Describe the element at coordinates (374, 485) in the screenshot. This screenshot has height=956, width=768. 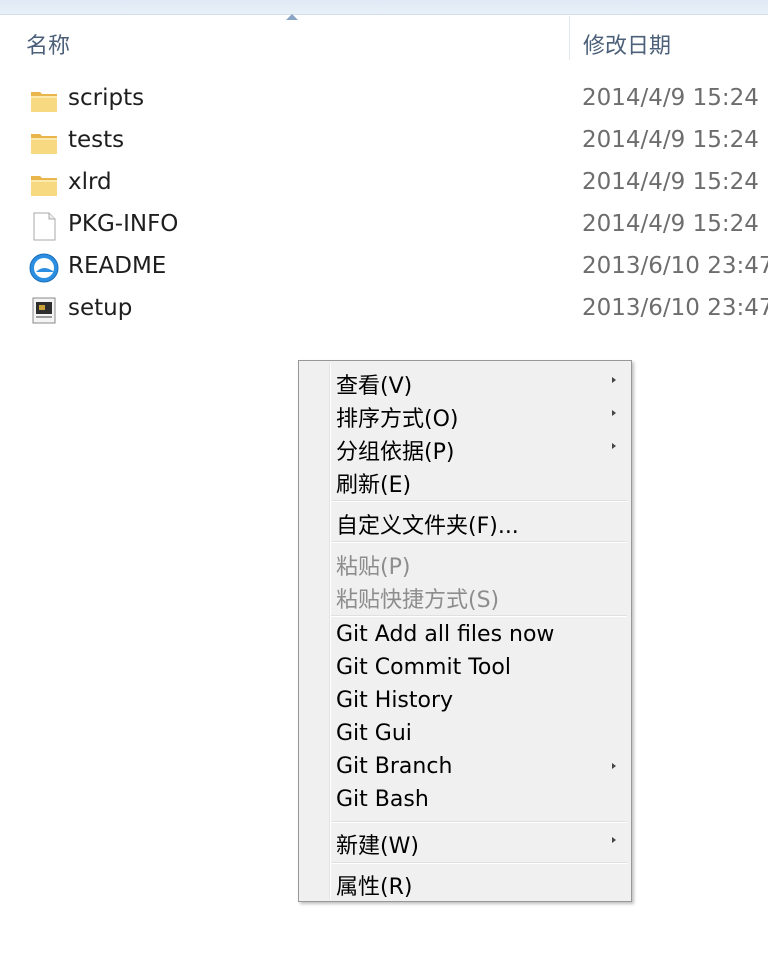
I see `menu-item-label: 刷新(E)` at that location.